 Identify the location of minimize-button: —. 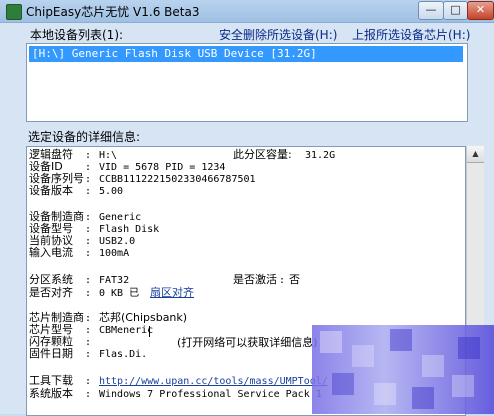
(431, 10).